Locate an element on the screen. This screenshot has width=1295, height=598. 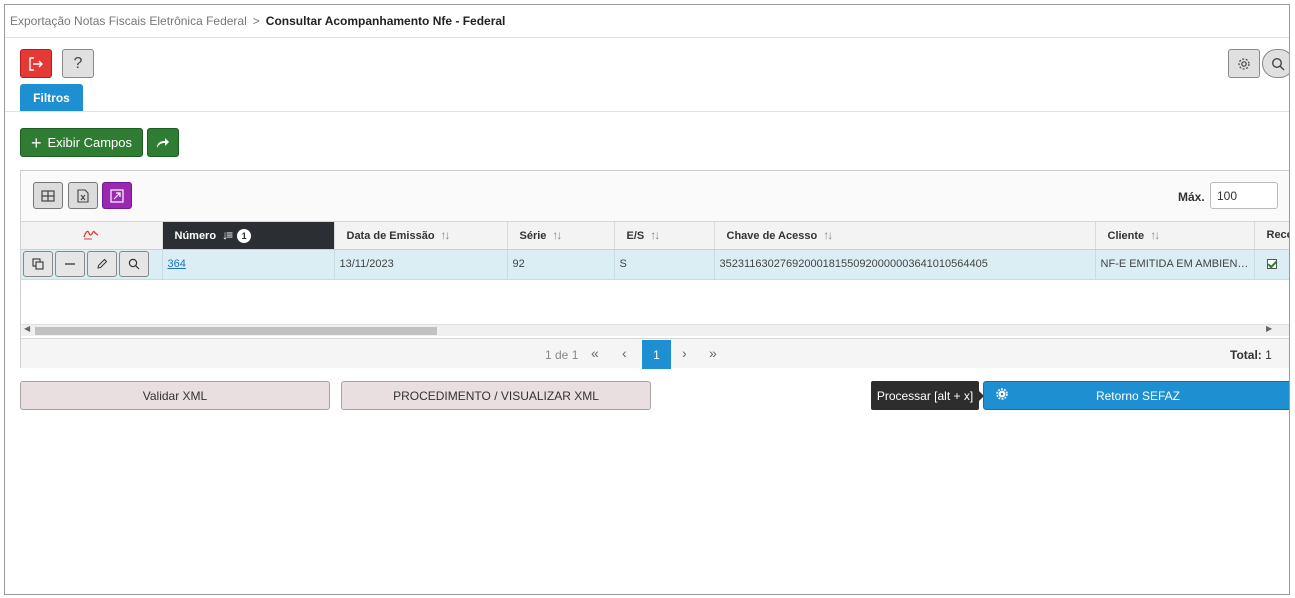
remove-row-button is located at coordinates (70, 264).